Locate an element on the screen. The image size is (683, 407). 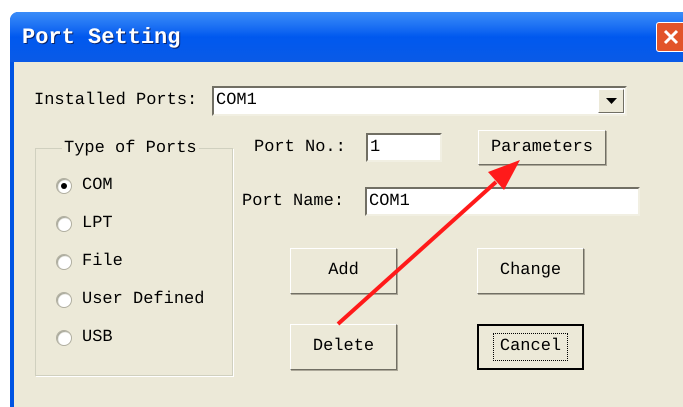
input-field: 1 is located at coordinates (404, 147).